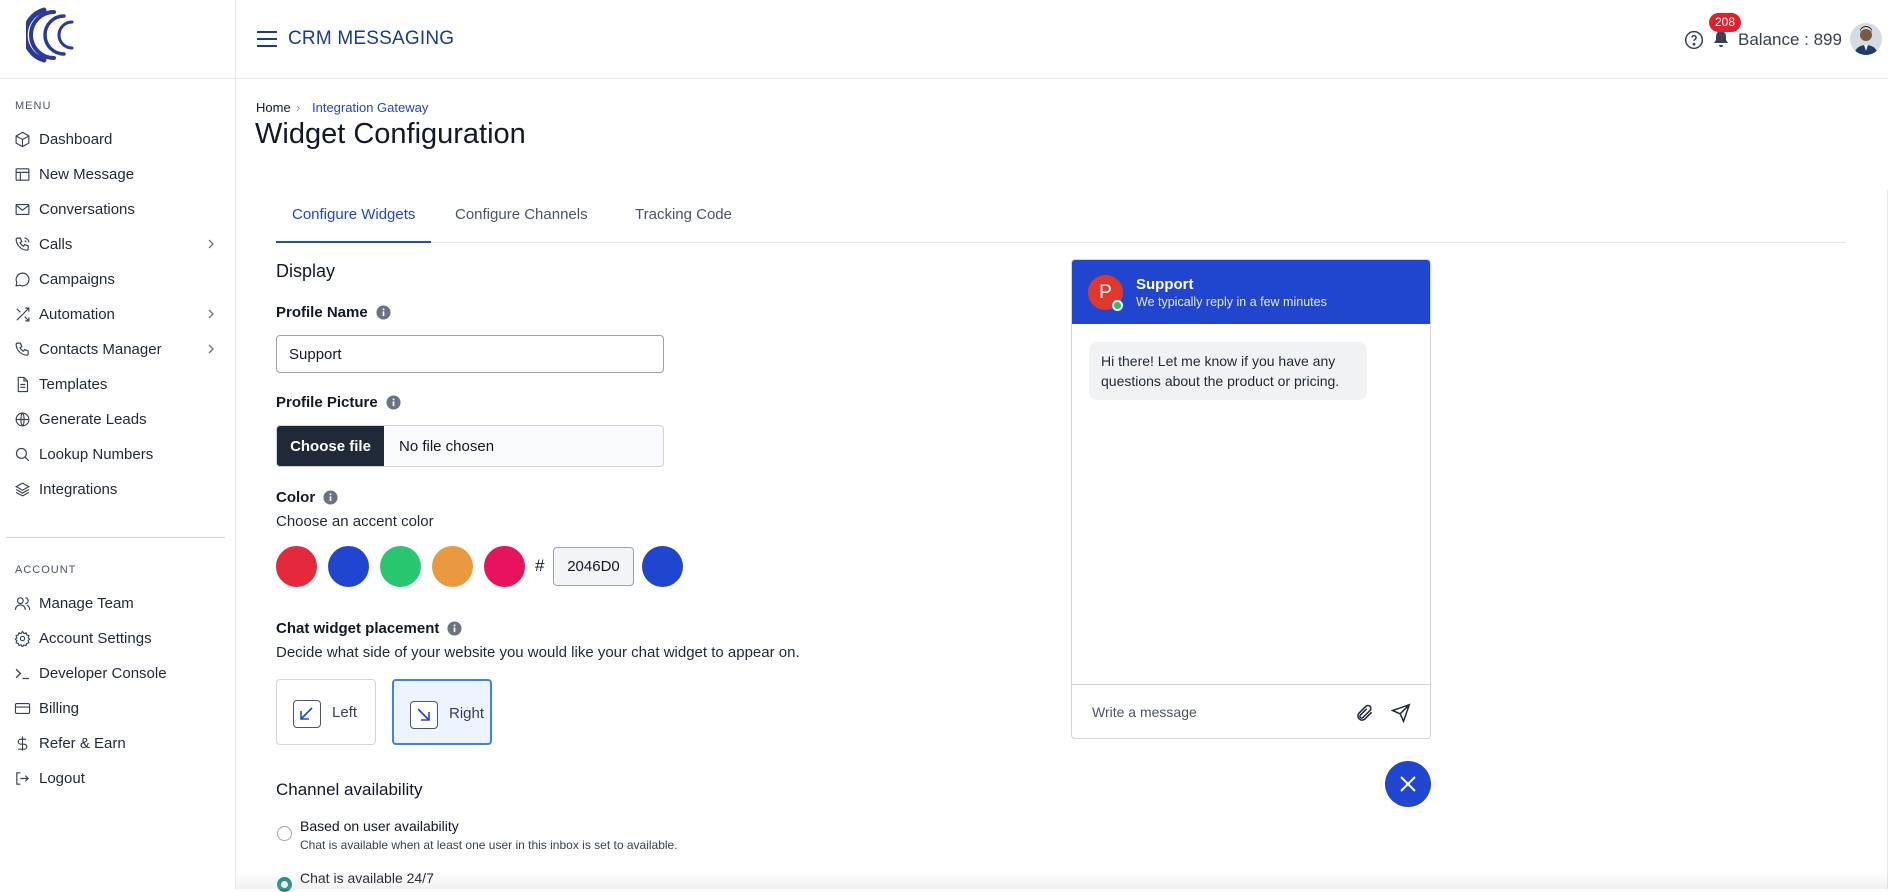 The image size is (1888, 892). I want to click on hex-prefix: #, so click(540, 565).